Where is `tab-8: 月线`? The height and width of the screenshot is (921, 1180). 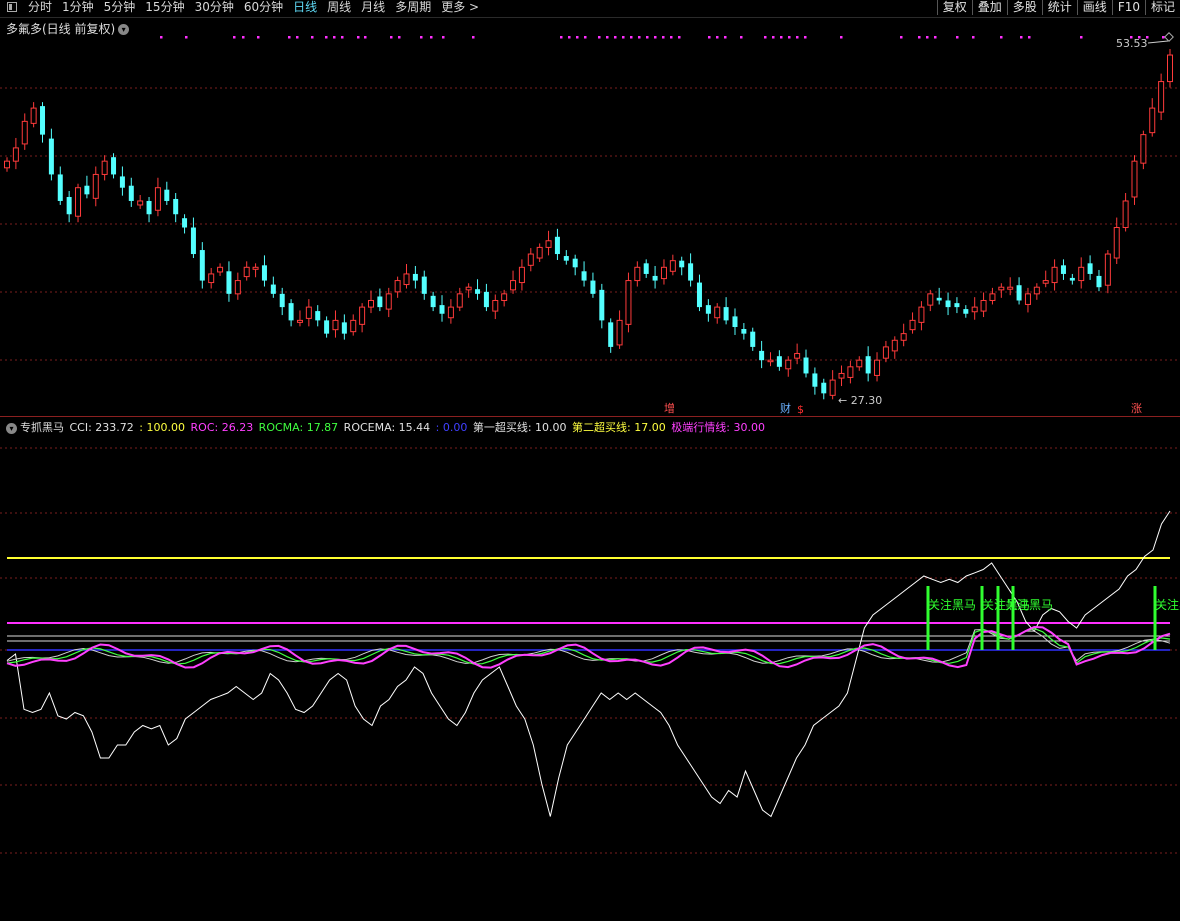 tab-8: 月线 is located at coordinates (373, 7).